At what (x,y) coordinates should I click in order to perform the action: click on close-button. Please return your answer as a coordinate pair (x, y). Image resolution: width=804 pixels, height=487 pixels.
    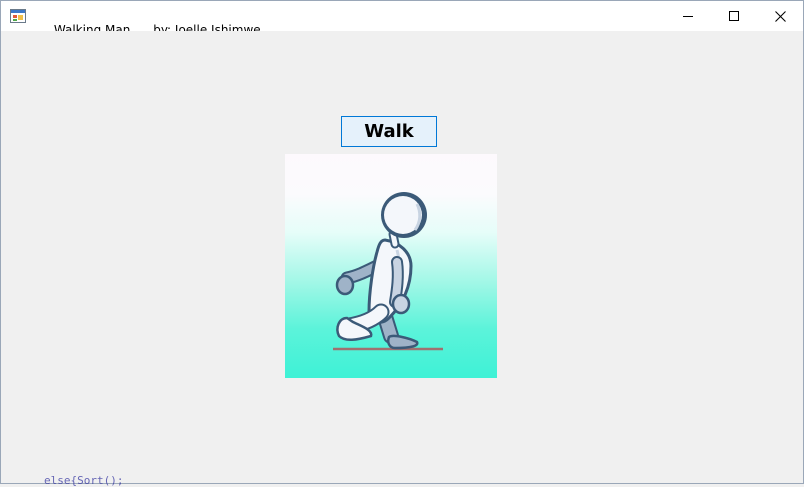
    Looking at the image, I should click on (780, 16).